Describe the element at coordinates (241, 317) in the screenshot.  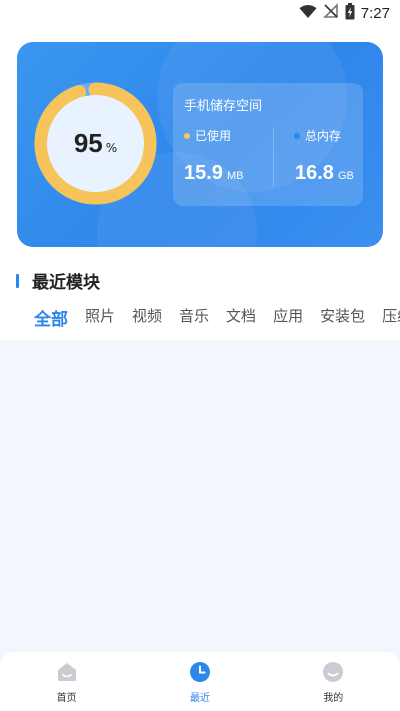
I see `tab-4: 文档` at that location.